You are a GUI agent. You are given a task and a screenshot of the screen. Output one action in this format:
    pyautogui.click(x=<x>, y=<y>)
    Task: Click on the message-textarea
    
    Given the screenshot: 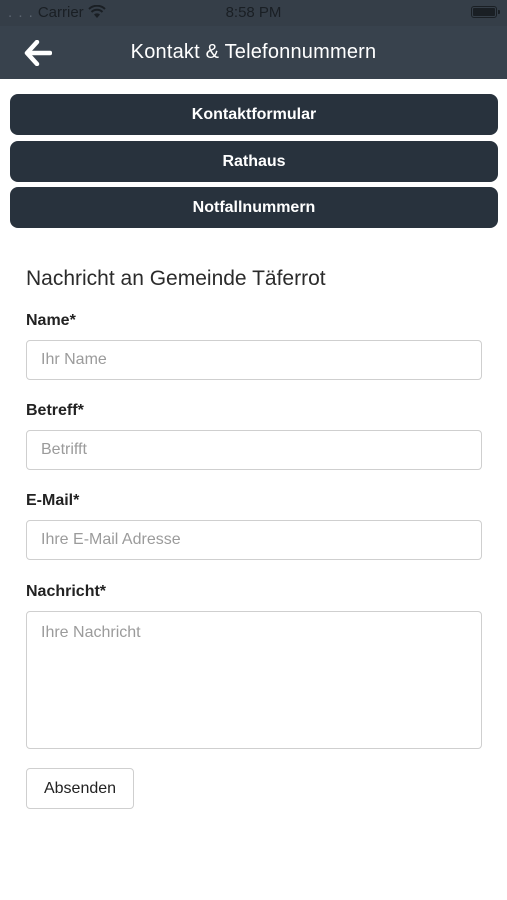 What is the action you would take?
    pyautogui.click(x=254, y=680)
    